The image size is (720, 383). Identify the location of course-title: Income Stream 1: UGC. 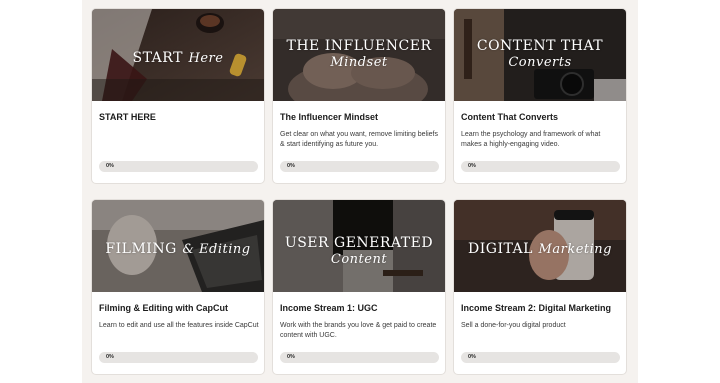
(360, 308).